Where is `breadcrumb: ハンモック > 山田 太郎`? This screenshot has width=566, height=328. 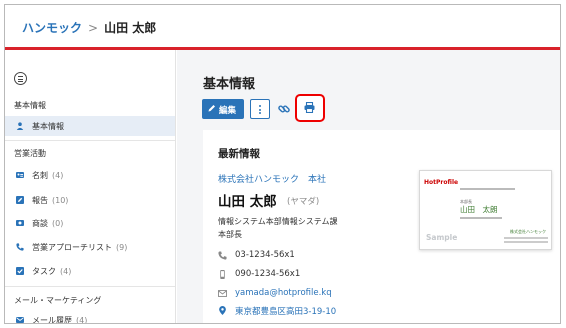 breadcrumb: ハンモック > 山田 太郎 is located at coordinates (89, 27).